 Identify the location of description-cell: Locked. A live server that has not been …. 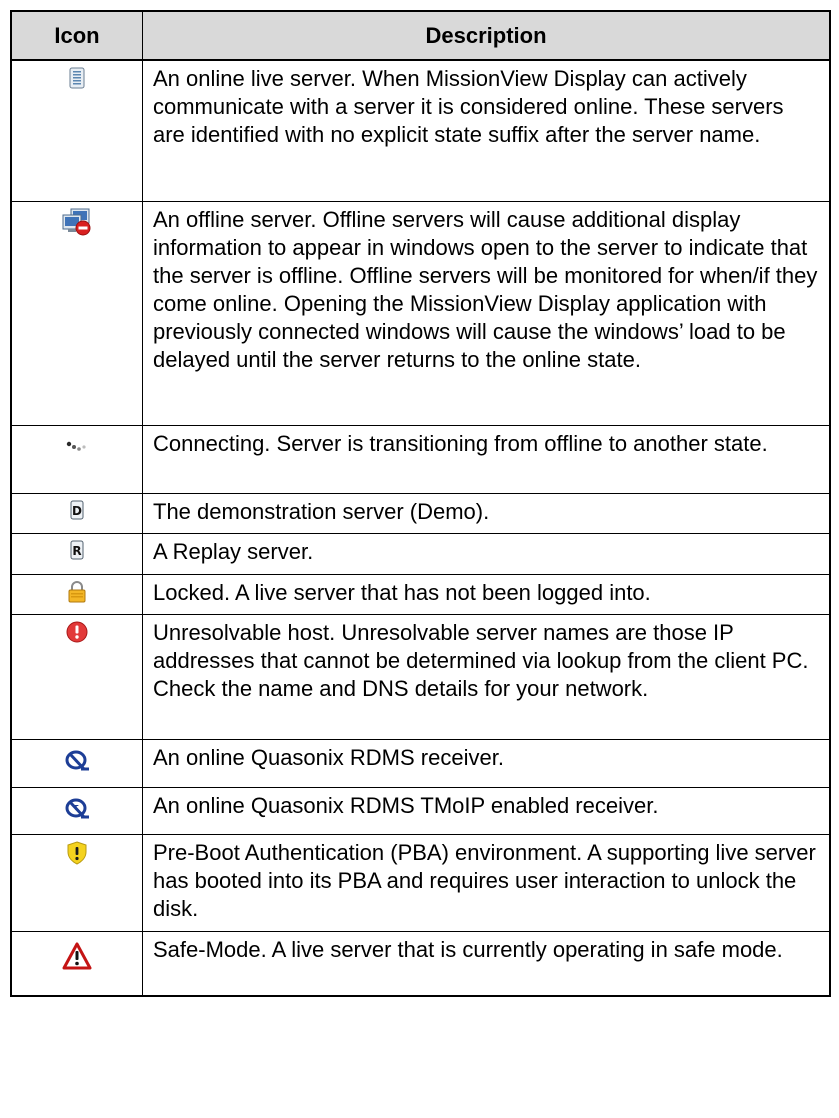
(486, 594).